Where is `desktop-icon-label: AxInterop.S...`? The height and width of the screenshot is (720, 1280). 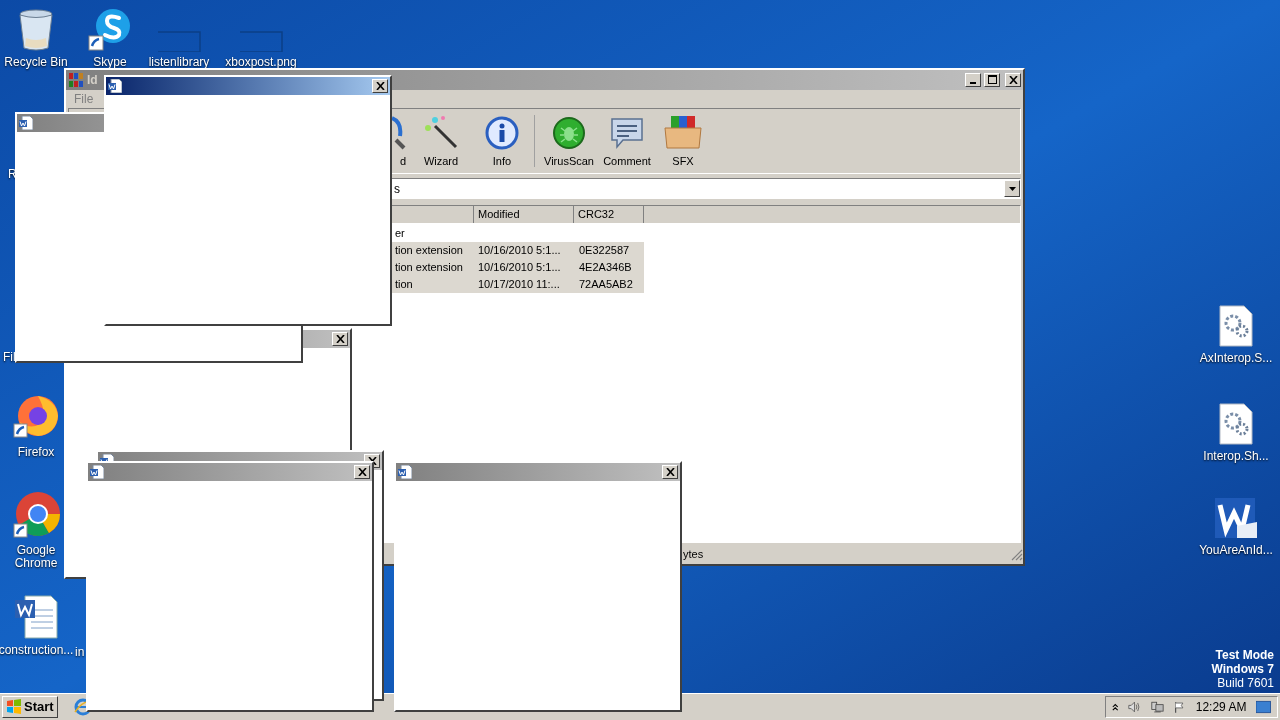 desktop-icon-label: AxInterop.S... is located at coordinates (1236, 358).